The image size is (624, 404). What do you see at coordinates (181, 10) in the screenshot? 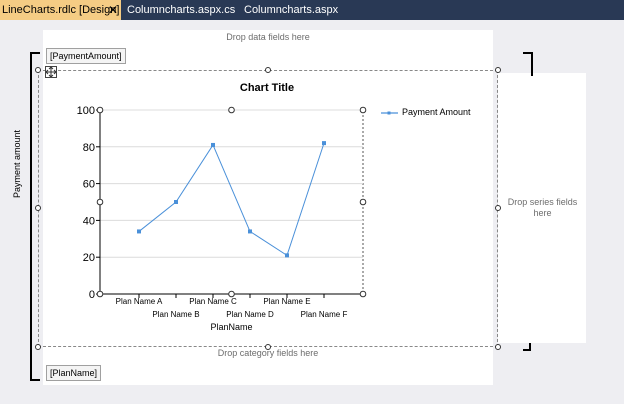
I see `tab-columncharts-aspx-cs: Columncharts.aspx.cs` at bounding box center [181, 10].